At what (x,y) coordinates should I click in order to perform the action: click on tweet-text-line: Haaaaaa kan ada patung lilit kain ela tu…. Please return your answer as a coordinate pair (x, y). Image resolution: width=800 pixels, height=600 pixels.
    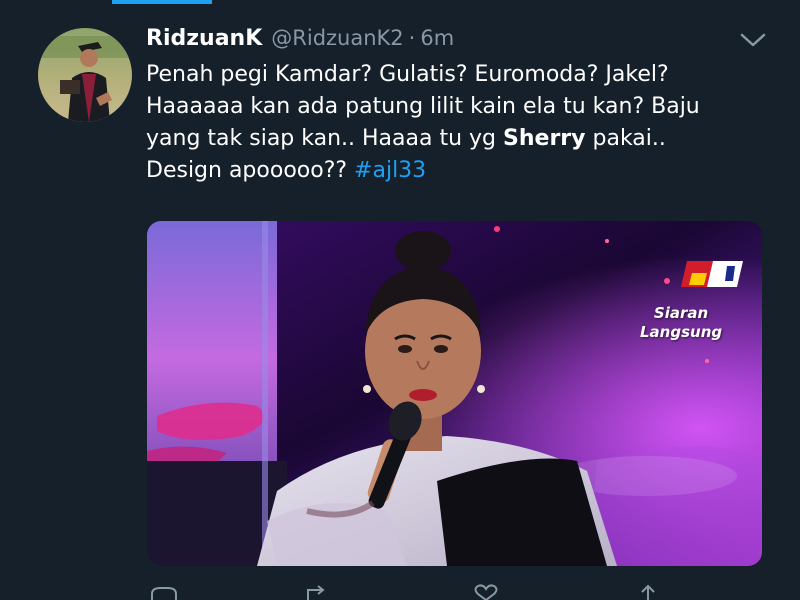
    Looking at the image, I should click on (423, 106).